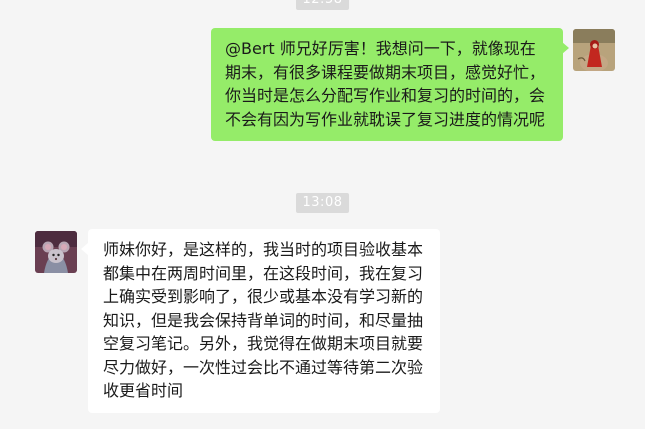 Image resolution: width=645 pixels, height=429 pixels. I want to click on timestamp-middle: 13:08, so click(322, 203).